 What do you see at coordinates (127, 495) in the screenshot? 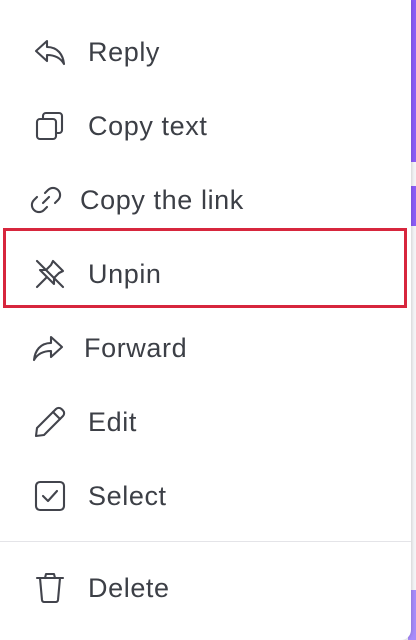
I see `menu-item-label: Select` at bounding box center [127, 495].